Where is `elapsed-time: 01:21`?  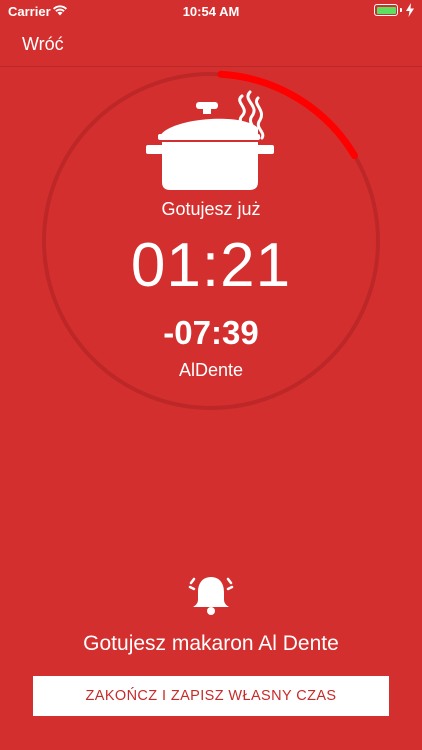 elapsed-time: 01:21 is located at coordinates (211, 265).